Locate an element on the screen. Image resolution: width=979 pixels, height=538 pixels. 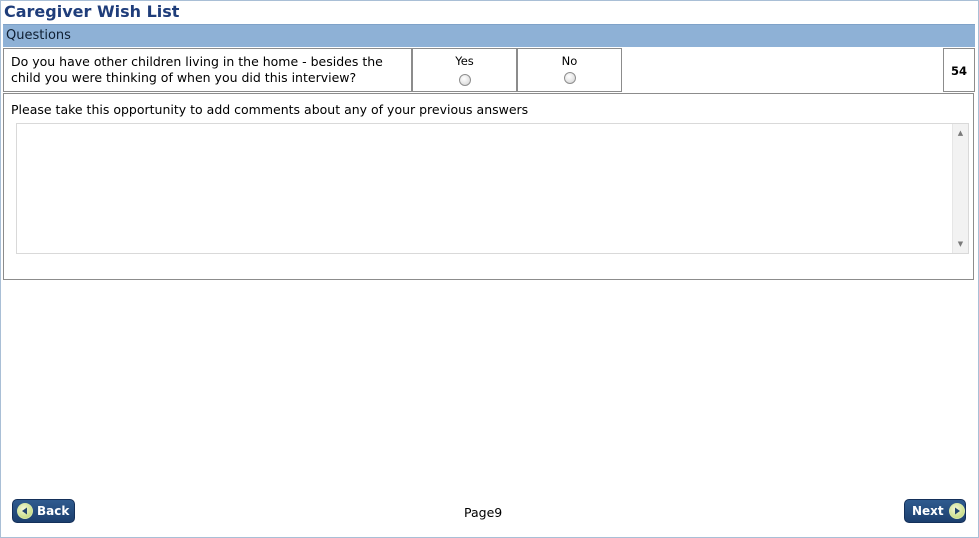
option-yes-radio is located at coordinates (465, 80).